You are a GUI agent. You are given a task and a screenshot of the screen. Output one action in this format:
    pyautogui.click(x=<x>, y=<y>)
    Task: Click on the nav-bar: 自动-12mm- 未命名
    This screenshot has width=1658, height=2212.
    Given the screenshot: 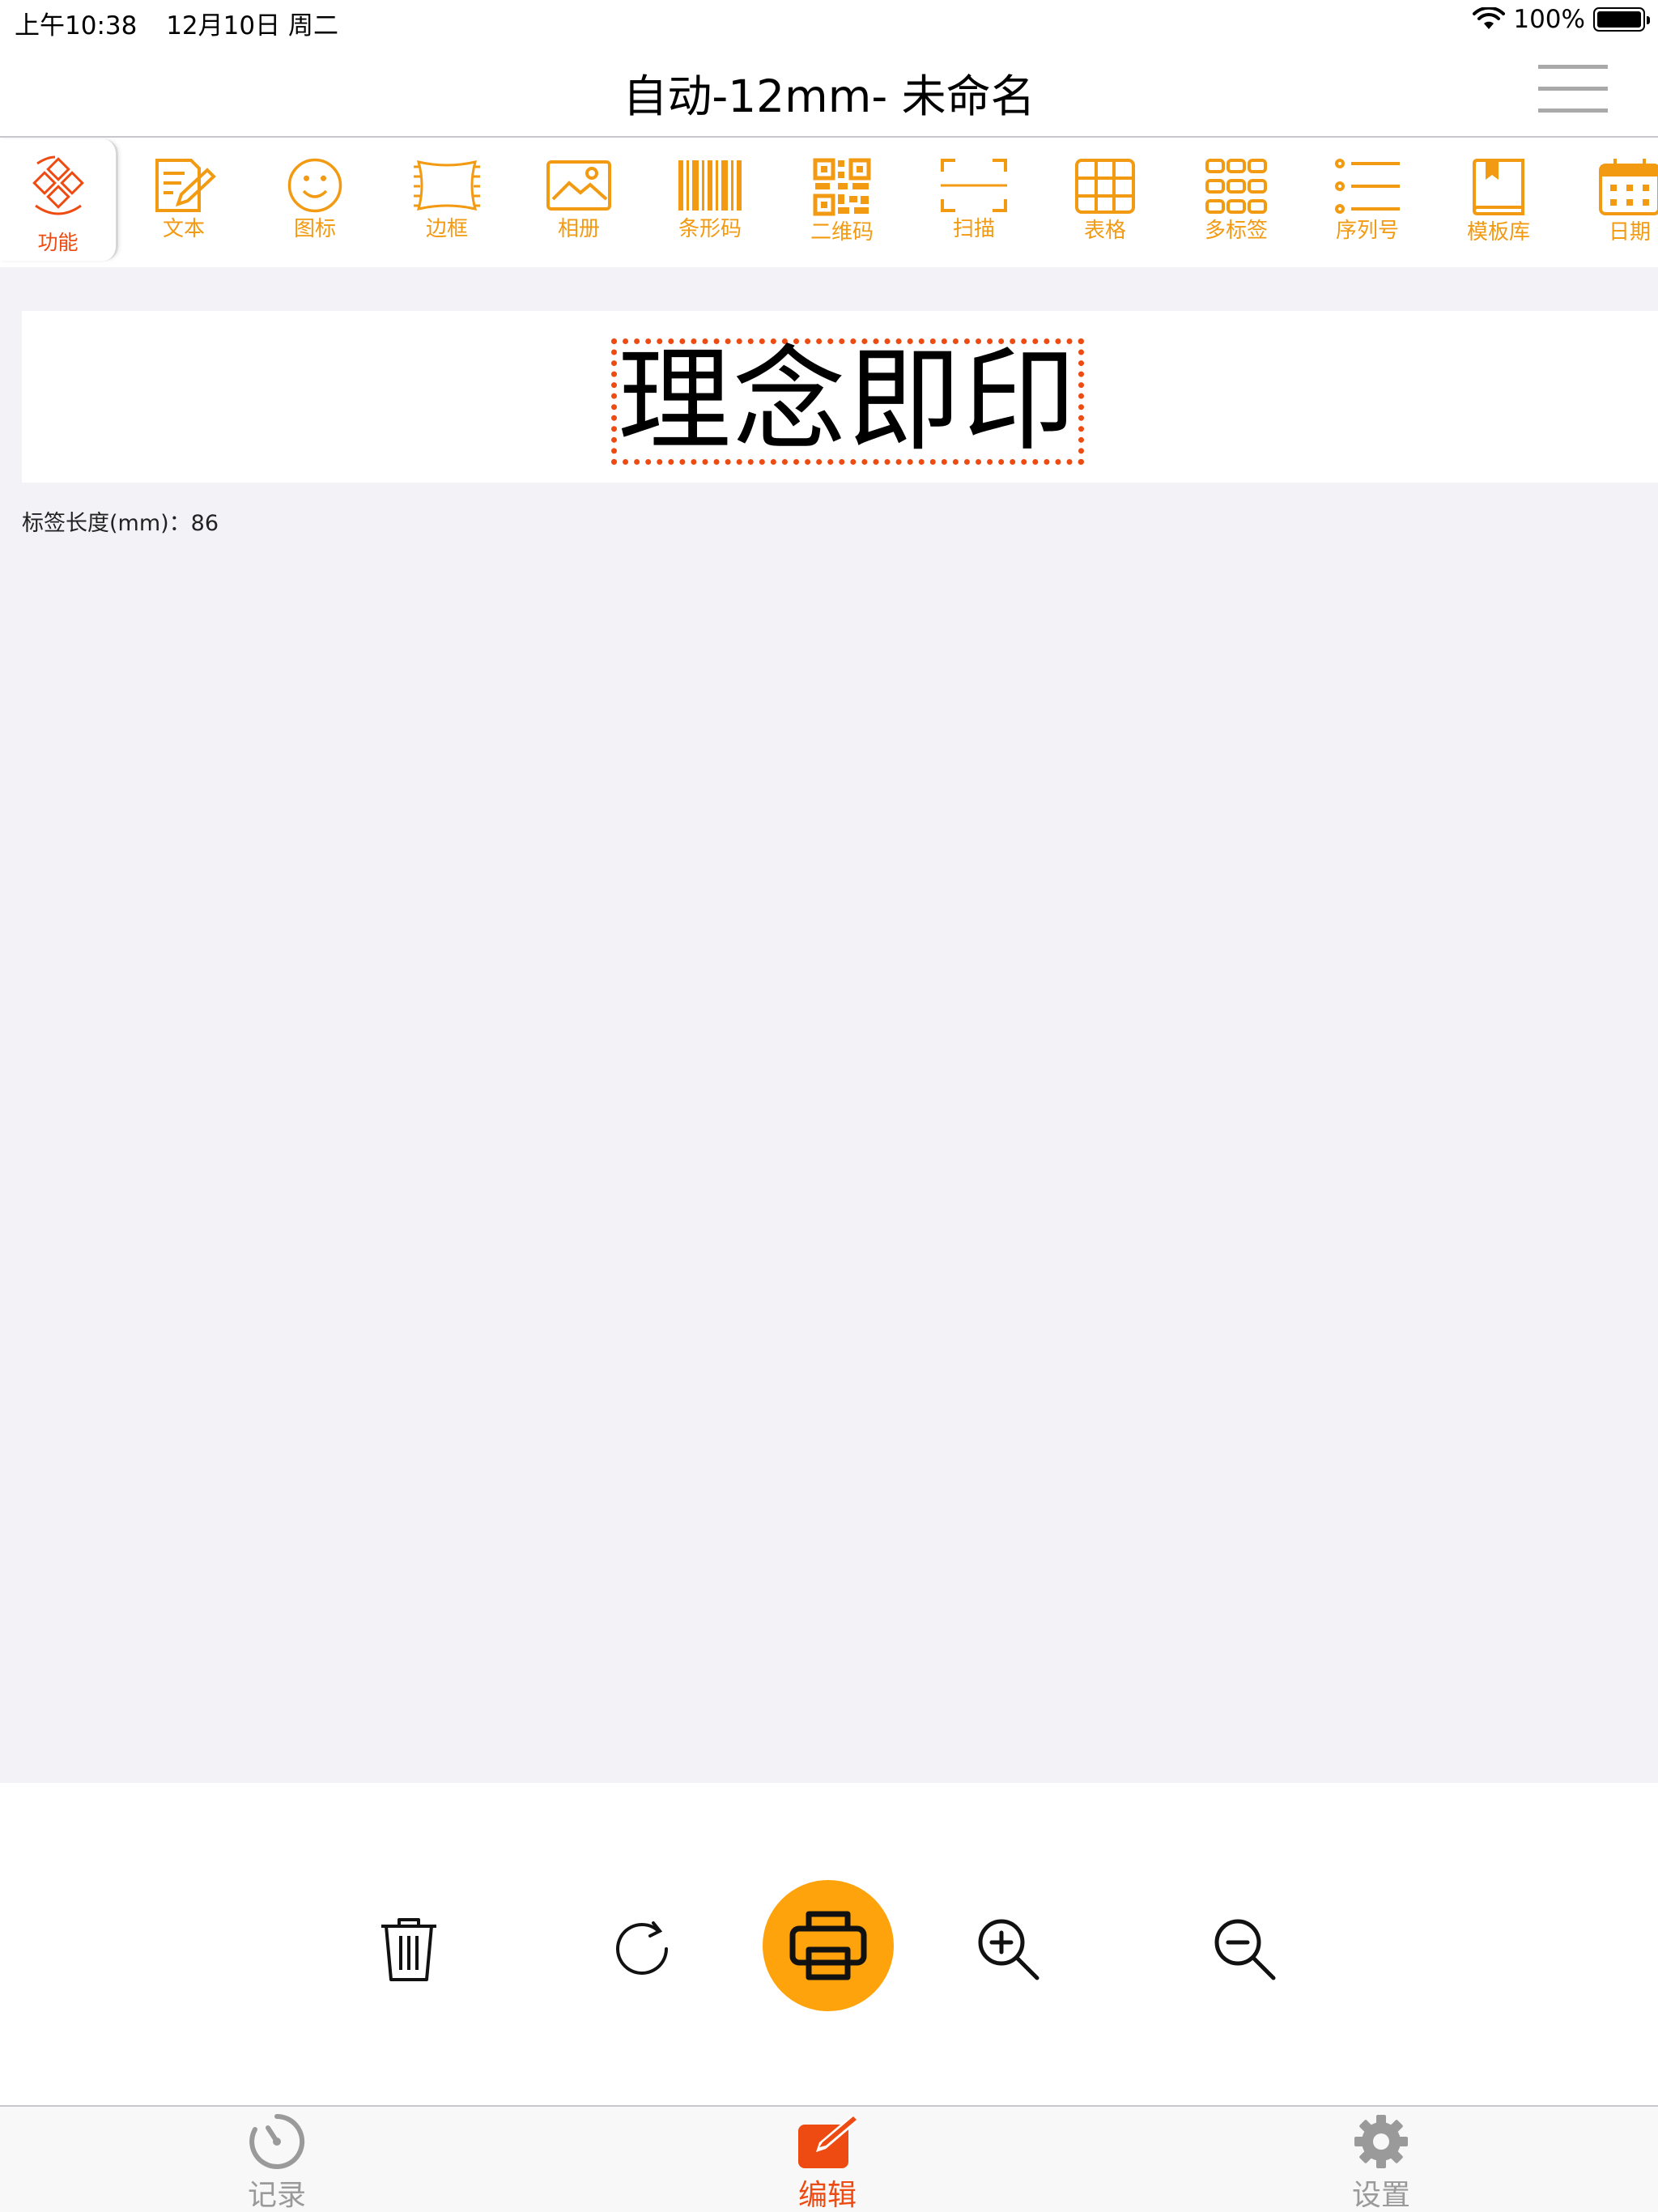 What is the action you would take?
    pyautogui.click(x=829, y=90)
    